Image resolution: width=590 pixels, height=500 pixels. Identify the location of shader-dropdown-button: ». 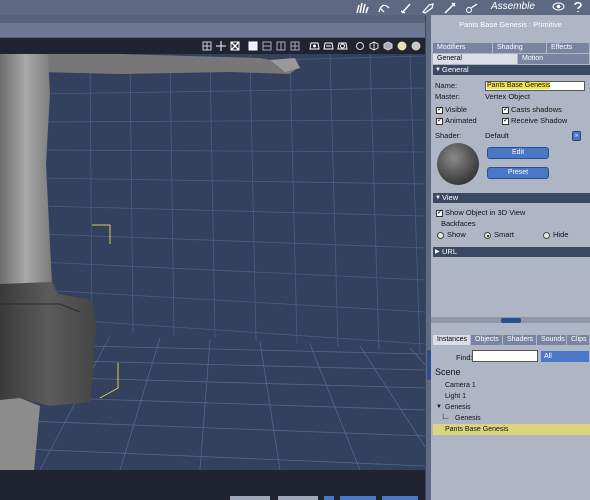
(576, 136).